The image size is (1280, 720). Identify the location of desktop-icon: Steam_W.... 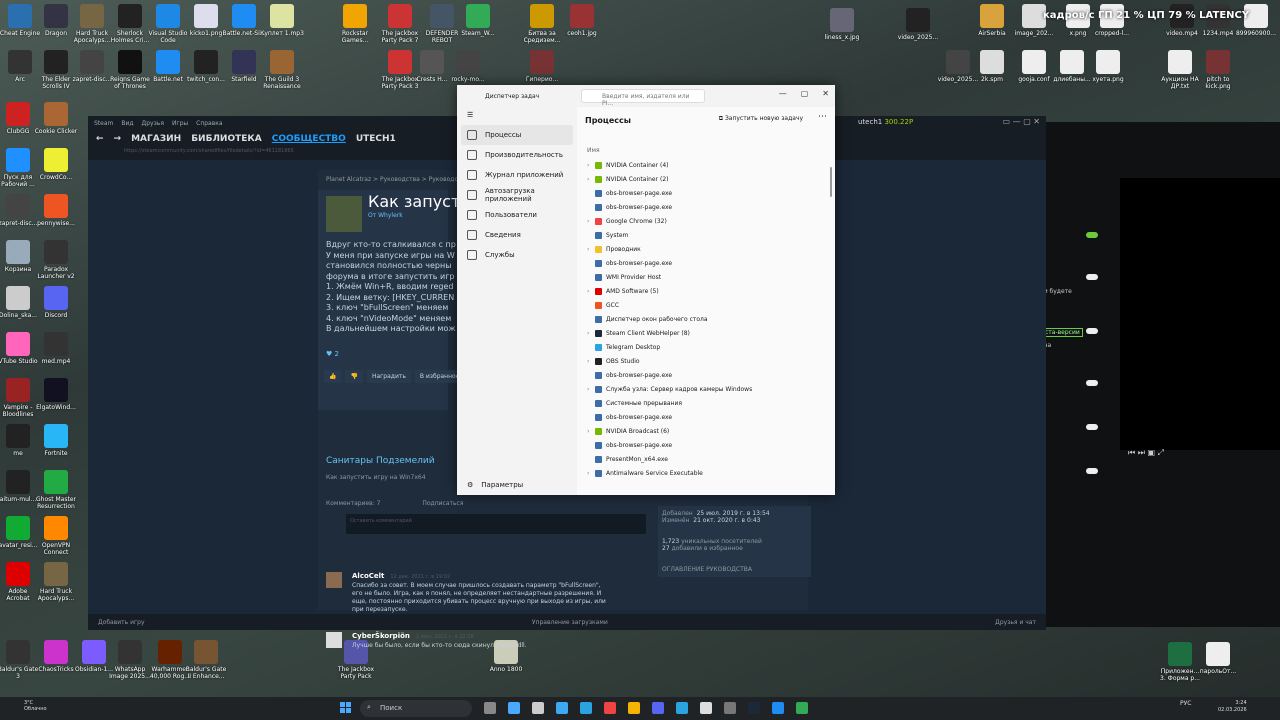
(478, 24).